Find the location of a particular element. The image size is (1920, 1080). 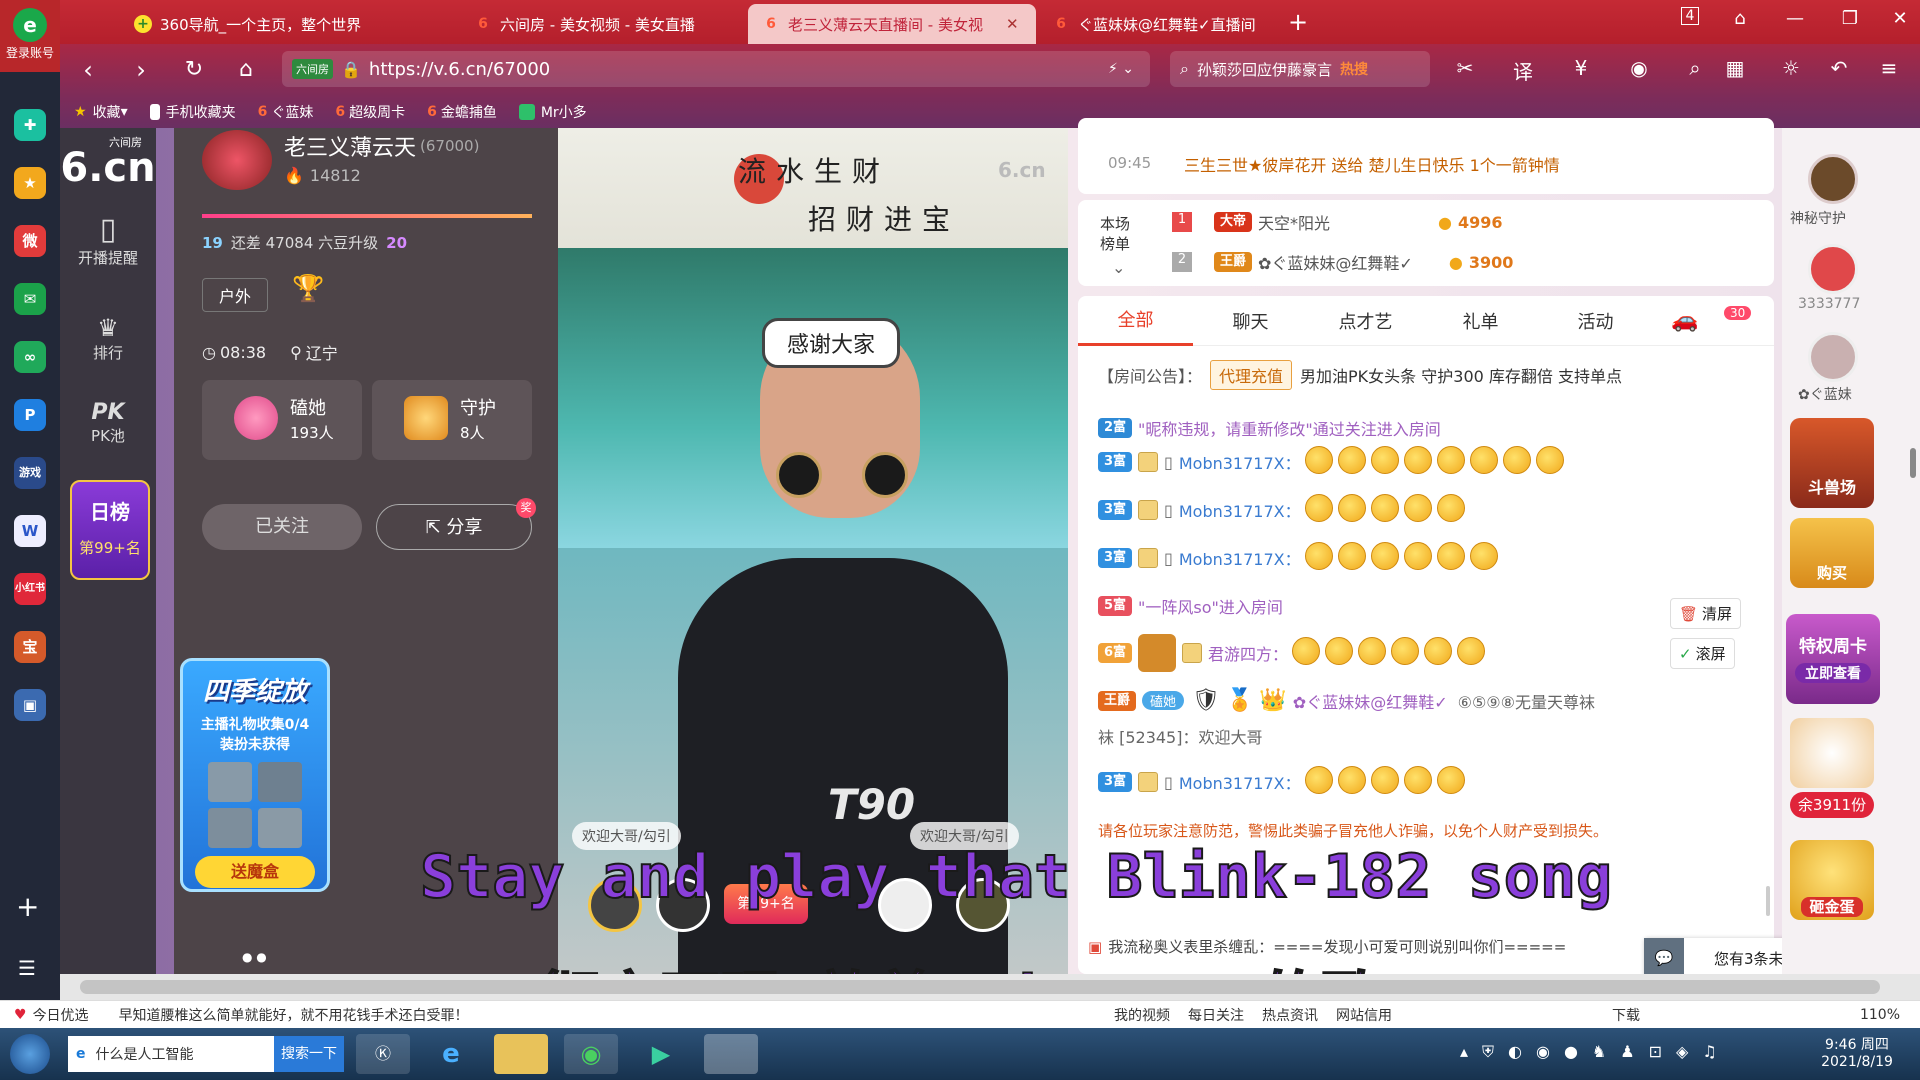

minimize-icon: — is located at coordinates (1795, 18).